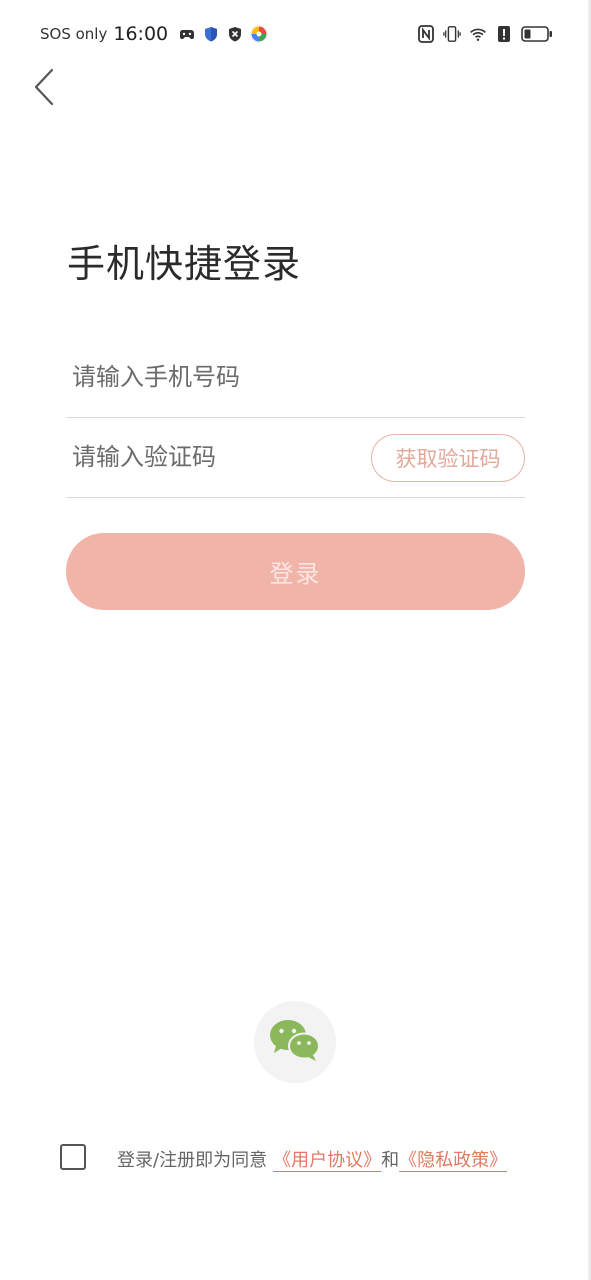  Describe the element at coordinates (390, 1160) in the screenshot. I see `agreement-joiner: 和` at that location.